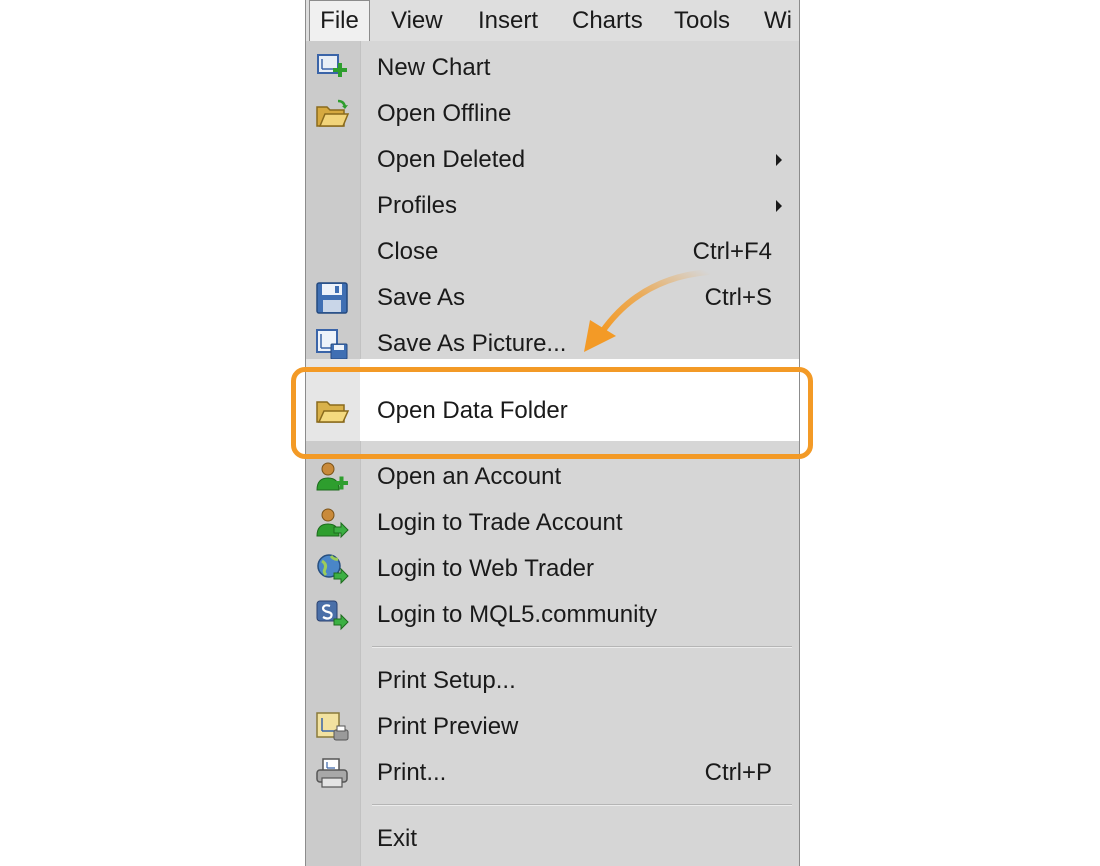  I want to click on menu-item-save-as: Save As Ctrl+S, so click(552, 298).